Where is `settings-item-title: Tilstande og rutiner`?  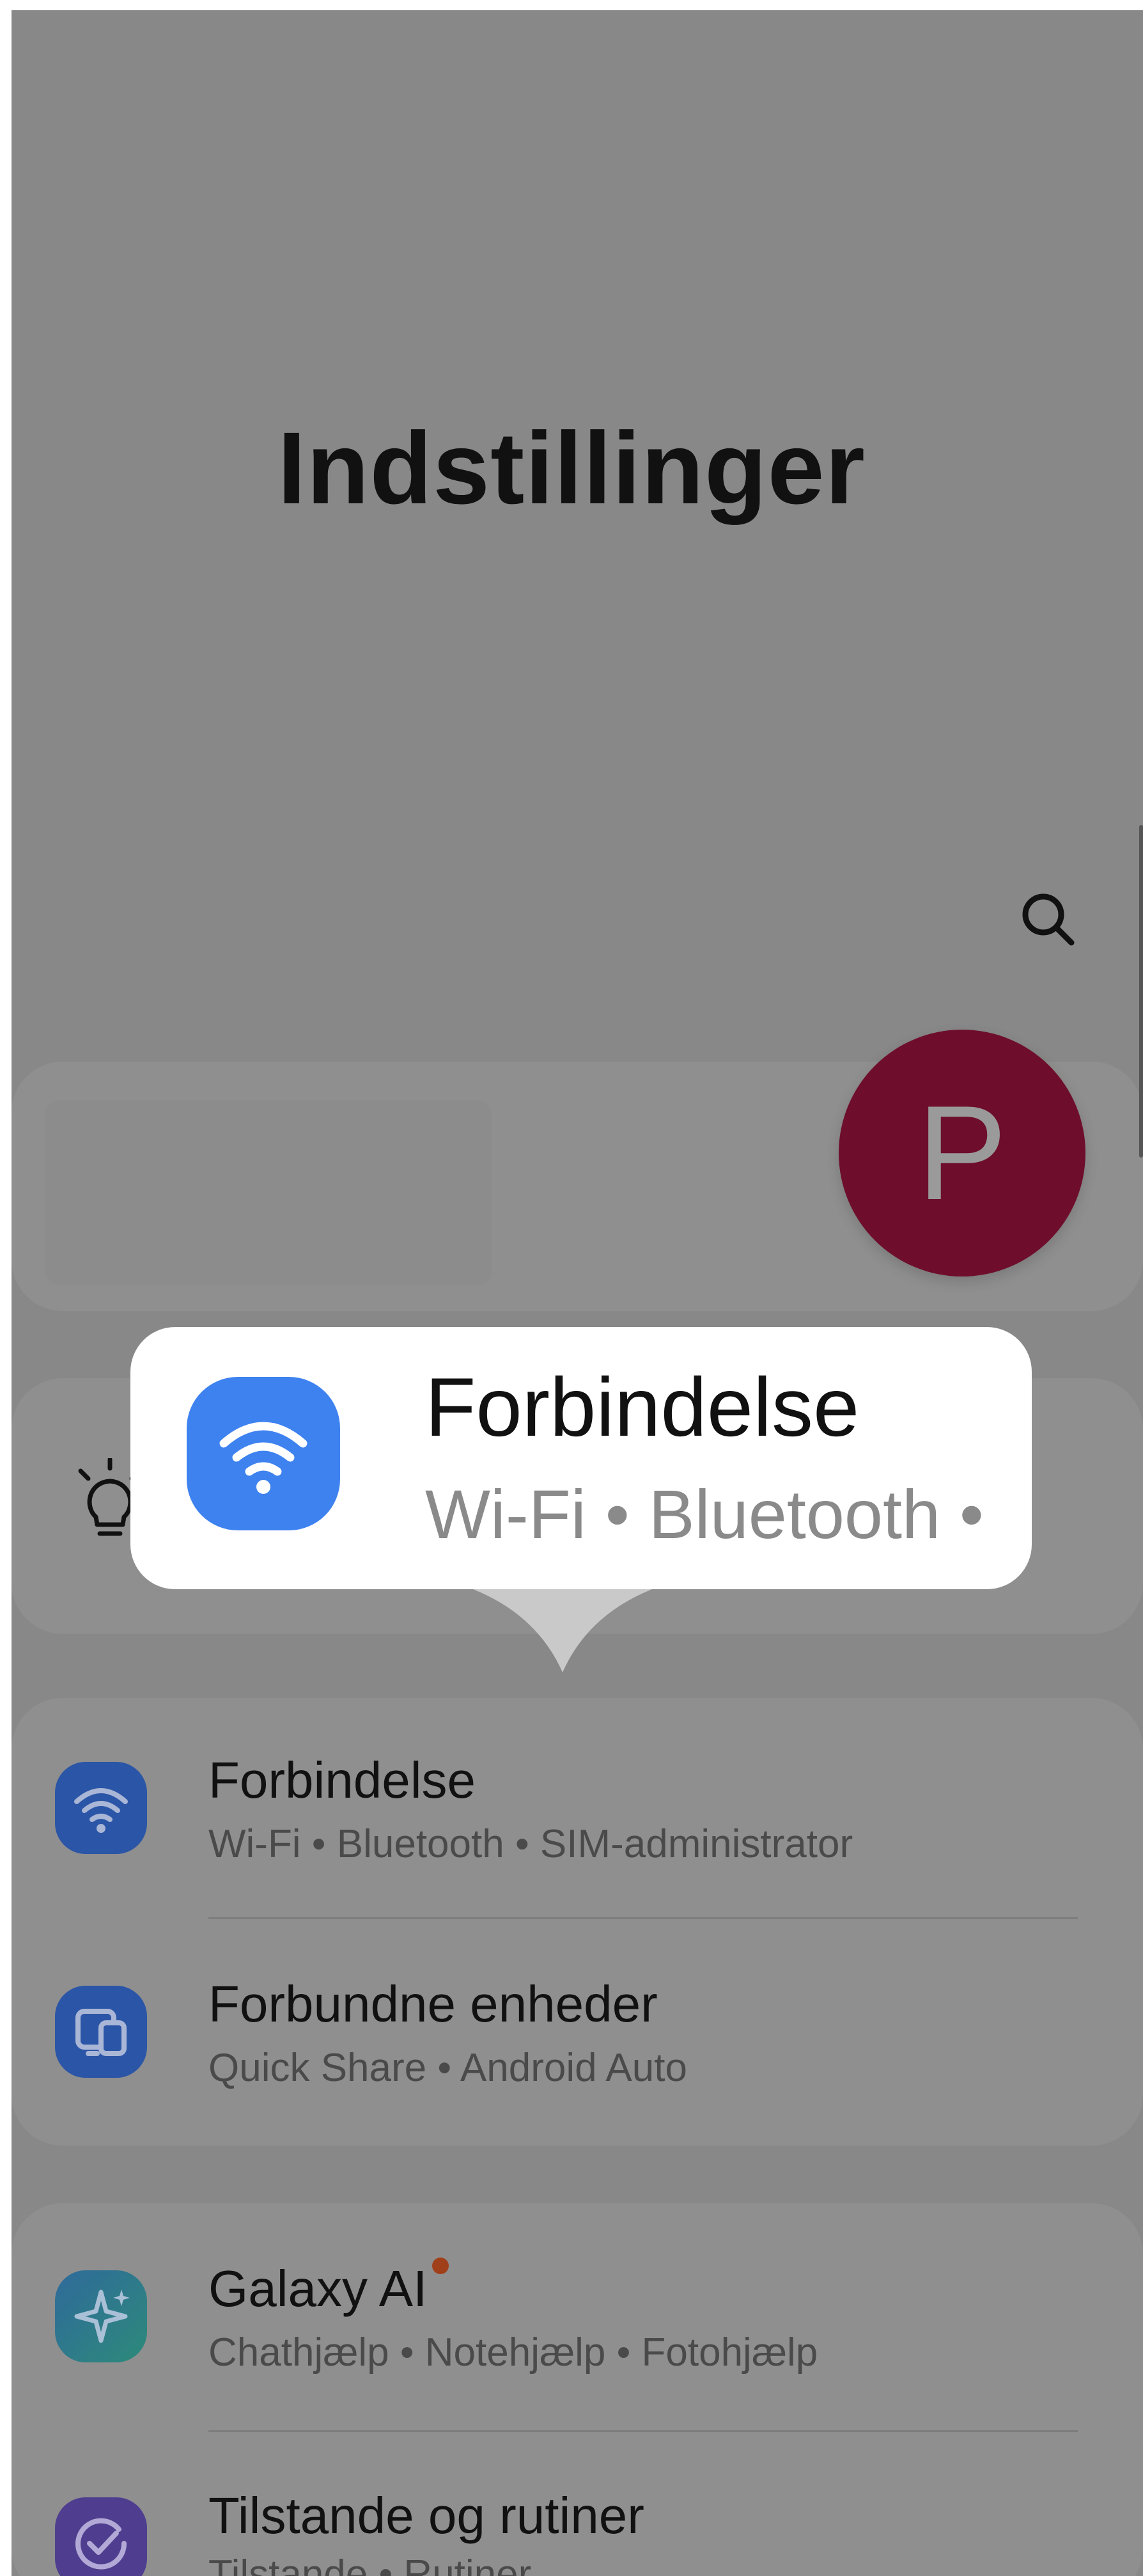
settings-item-title: Tilstande og rutiner is located at coordinates (426, 2515).